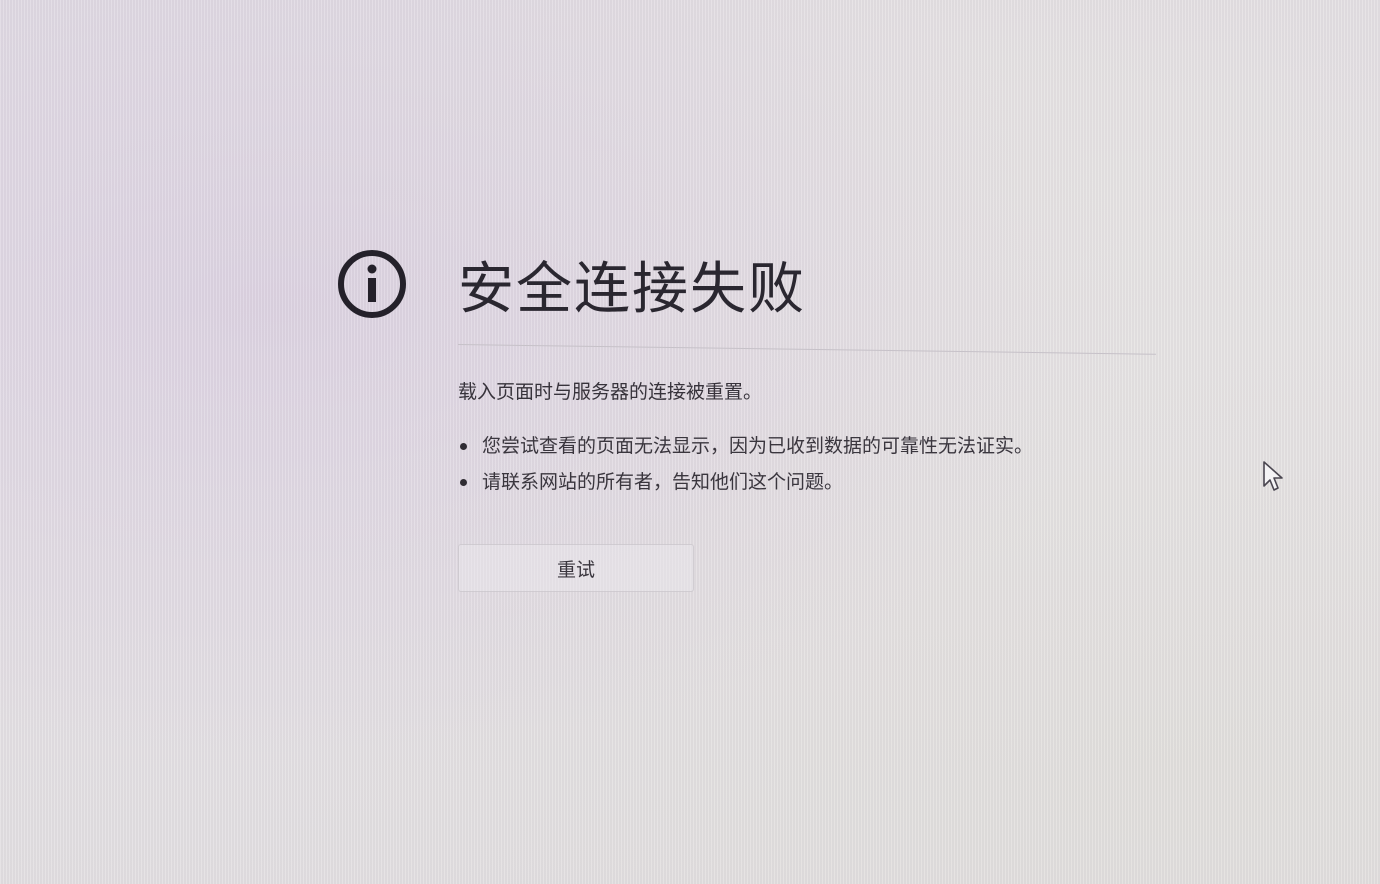 The width and height of the screenshot is (1380, 884). I want to click on mouse-pointer-icon, so click(1274, 477).